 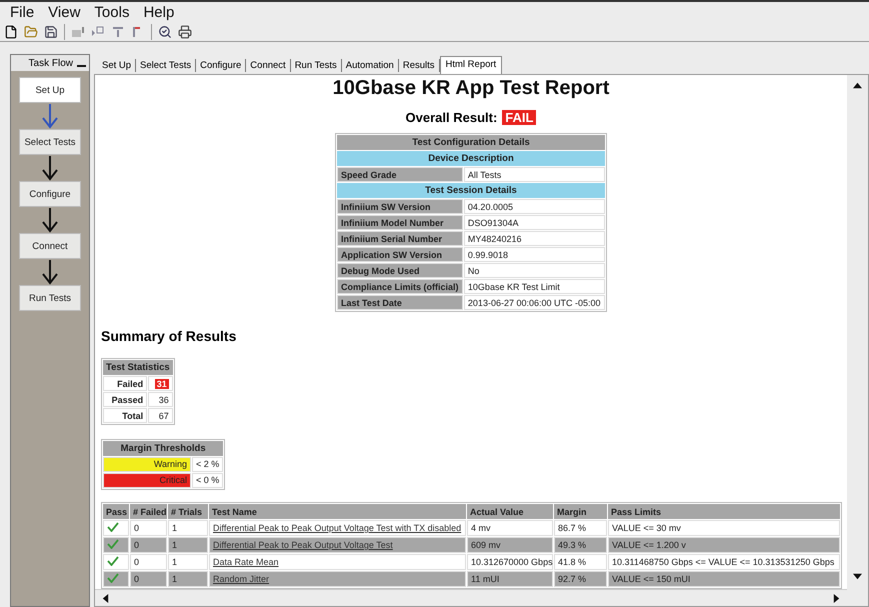 I want to click on table-cell: 67, so click(x=160, y=415).